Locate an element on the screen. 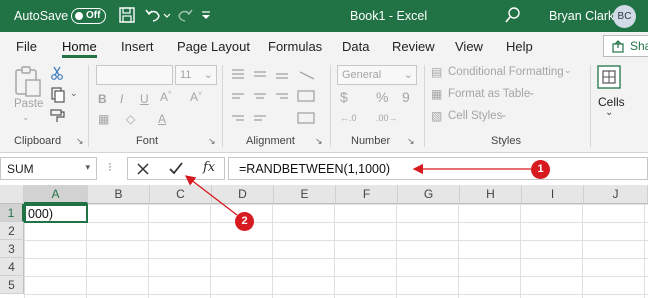  annotation-arrows is located at coordinates (357, 189).